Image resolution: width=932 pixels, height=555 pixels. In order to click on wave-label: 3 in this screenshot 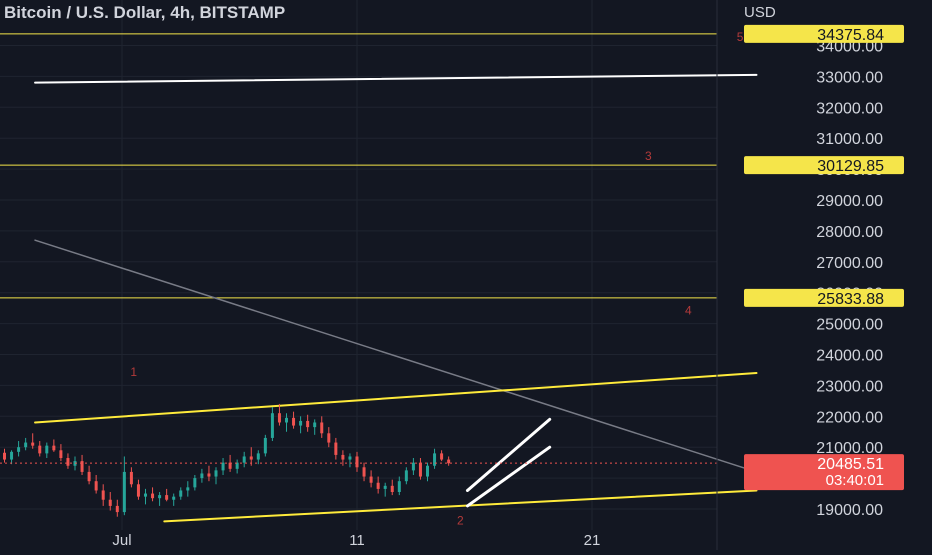, I will do `click(648, 156)`.